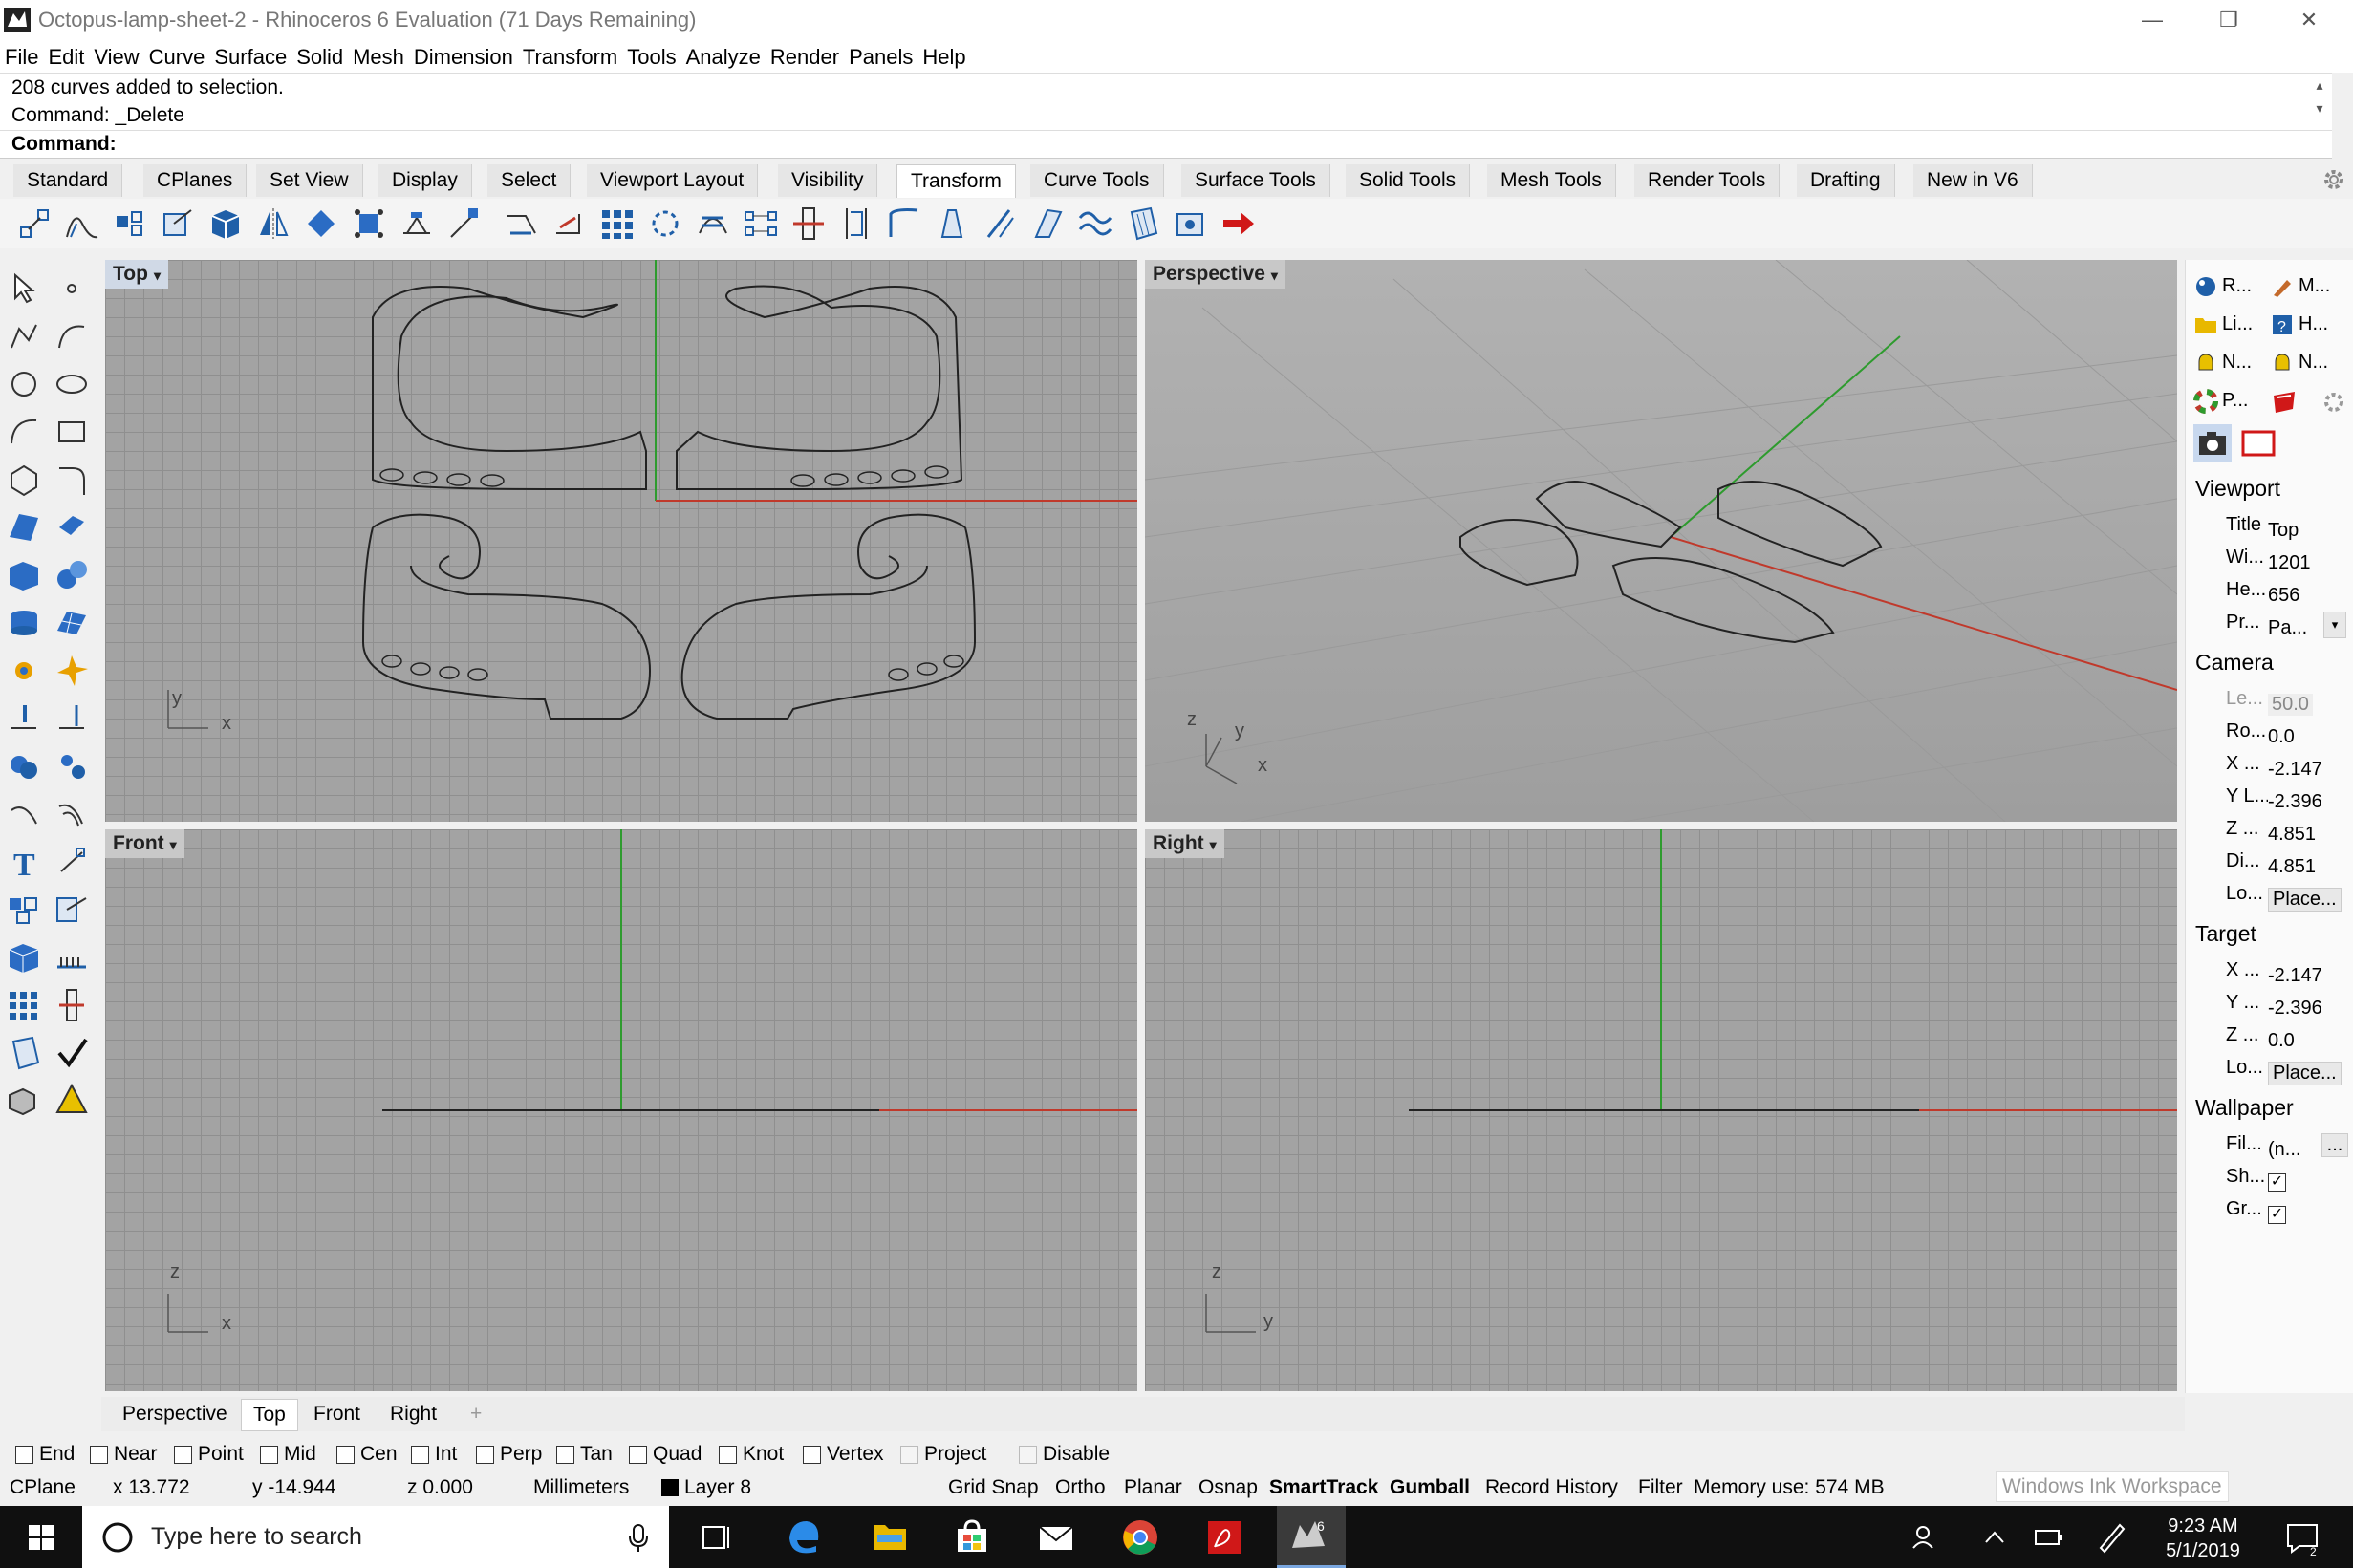 The image size is (2353, 1568). Describe the element at coordinates (2277, 1183) in the screenshot. I see `show-wallpaper-checkbox: ✓` at that location.